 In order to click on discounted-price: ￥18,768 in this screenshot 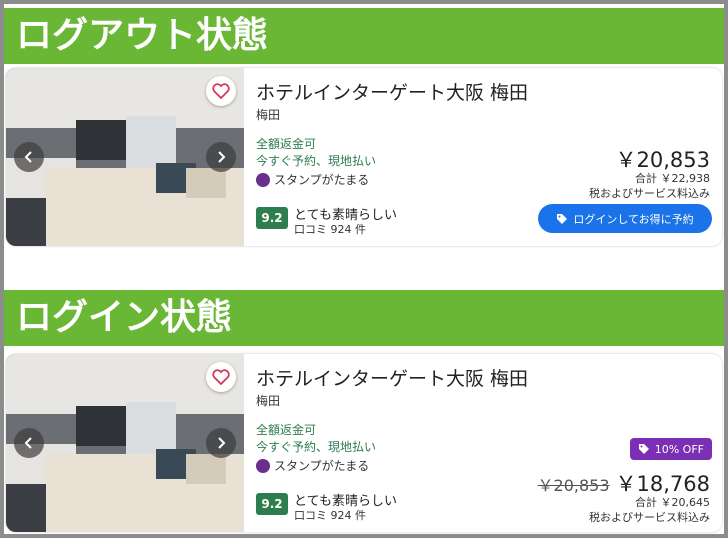, I will do `click(662, 484)`.